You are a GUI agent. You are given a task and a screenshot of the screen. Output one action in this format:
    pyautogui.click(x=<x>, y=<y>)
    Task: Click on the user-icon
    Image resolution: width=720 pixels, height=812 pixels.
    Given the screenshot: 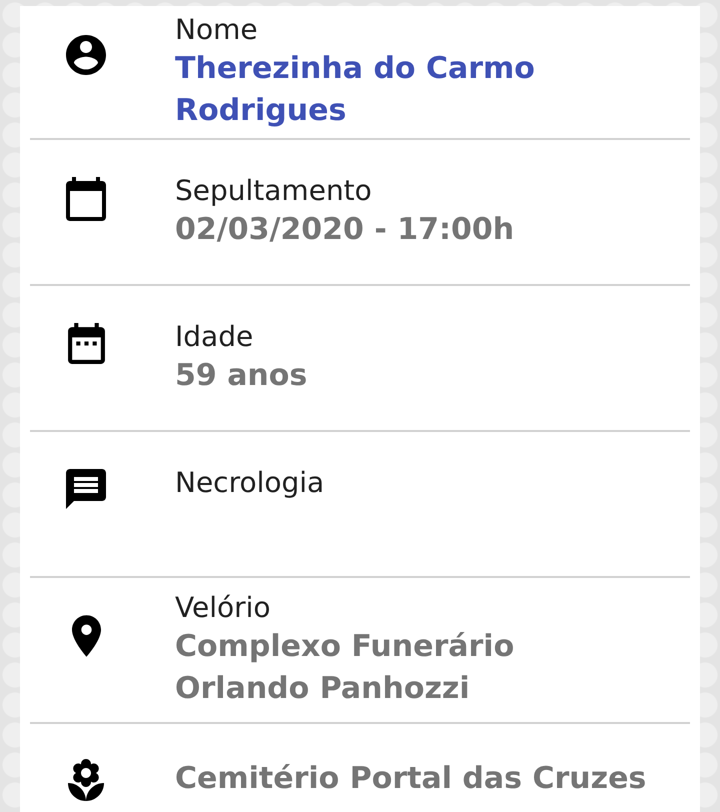 What is the action you would take?
    pyautogui.click(x=86, y=55)
    